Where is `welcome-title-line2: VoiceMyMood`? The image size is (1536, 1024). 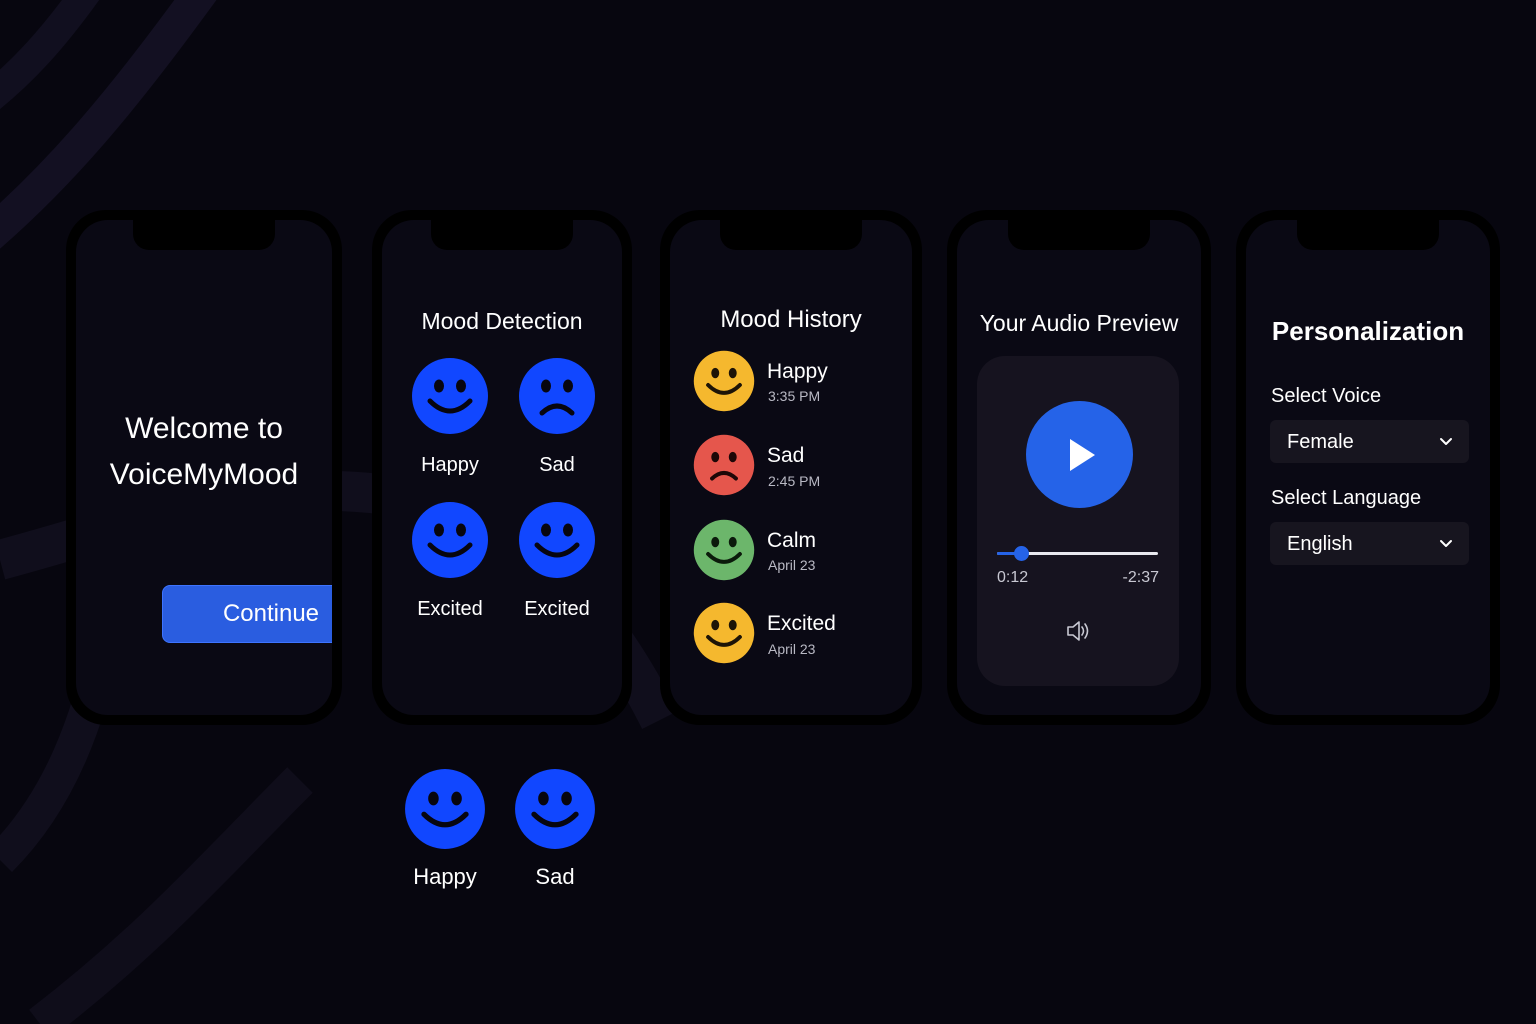
welcome-title-line2: VoiceMyMood is located at coordinates (204, 474).